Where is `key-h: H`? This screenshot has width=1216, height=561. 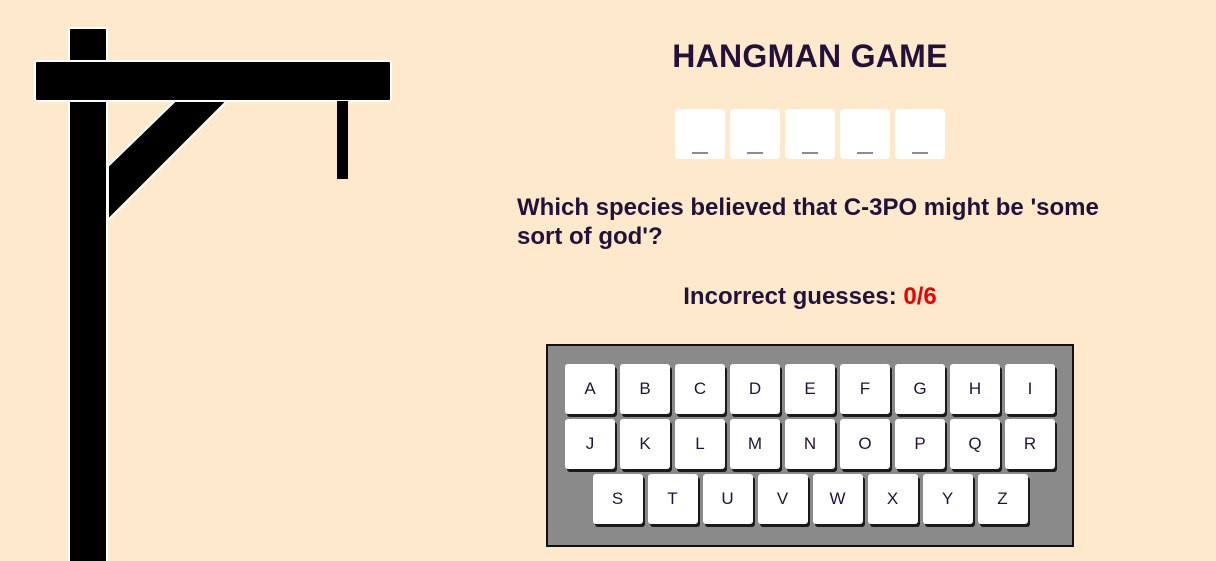
key-h: H is located at coordinates (975, 389).